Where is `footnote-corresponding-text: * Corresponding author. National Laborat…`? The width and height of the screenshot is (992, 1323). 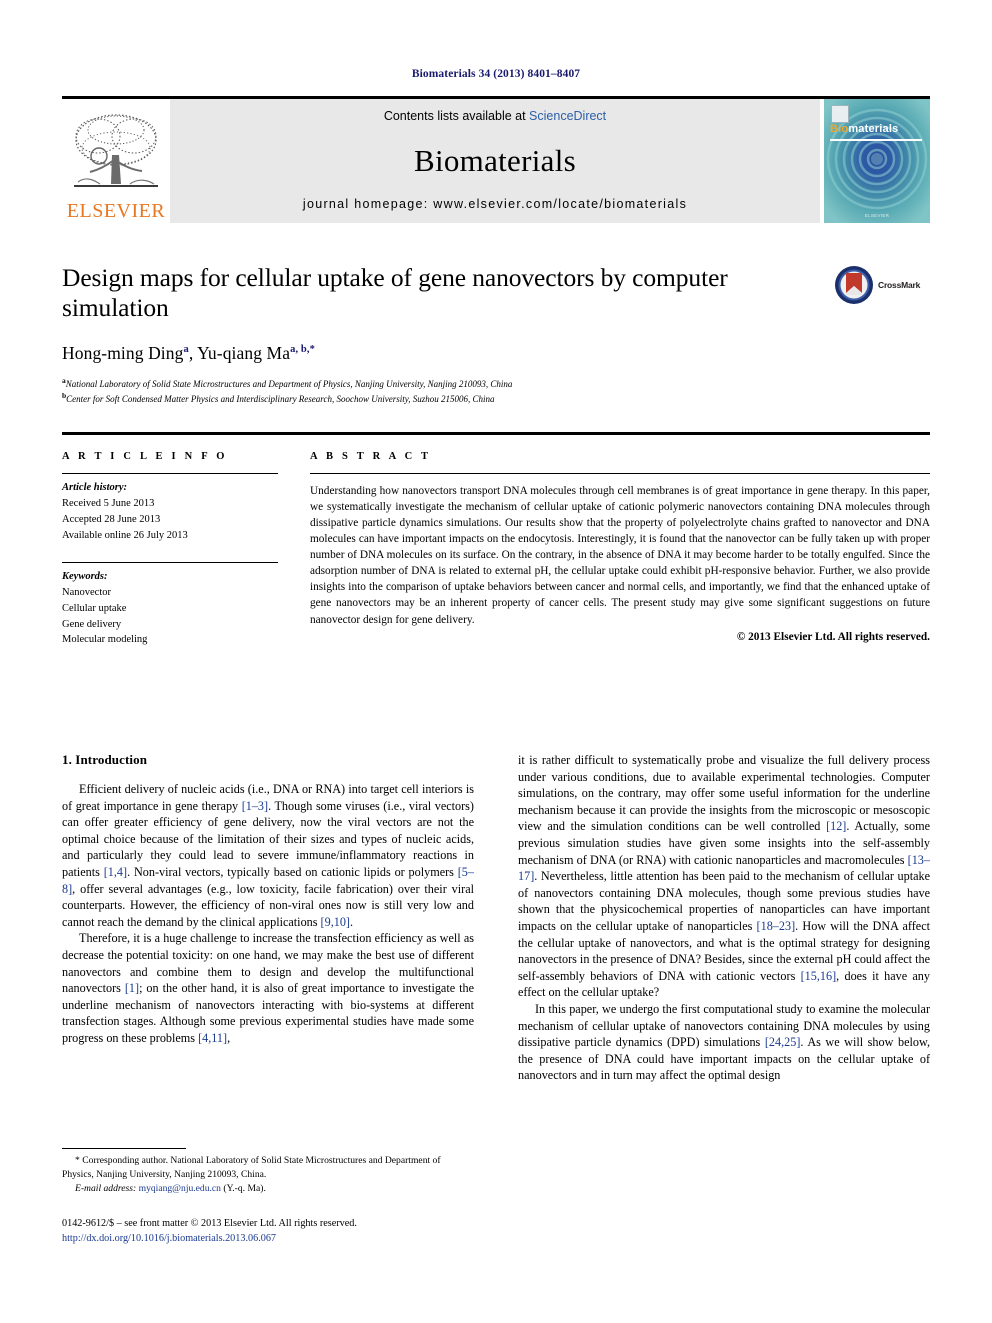
footnote-corresponding-text: * Corresponding author. National Laborat… is located at coordinates (251, 1167).